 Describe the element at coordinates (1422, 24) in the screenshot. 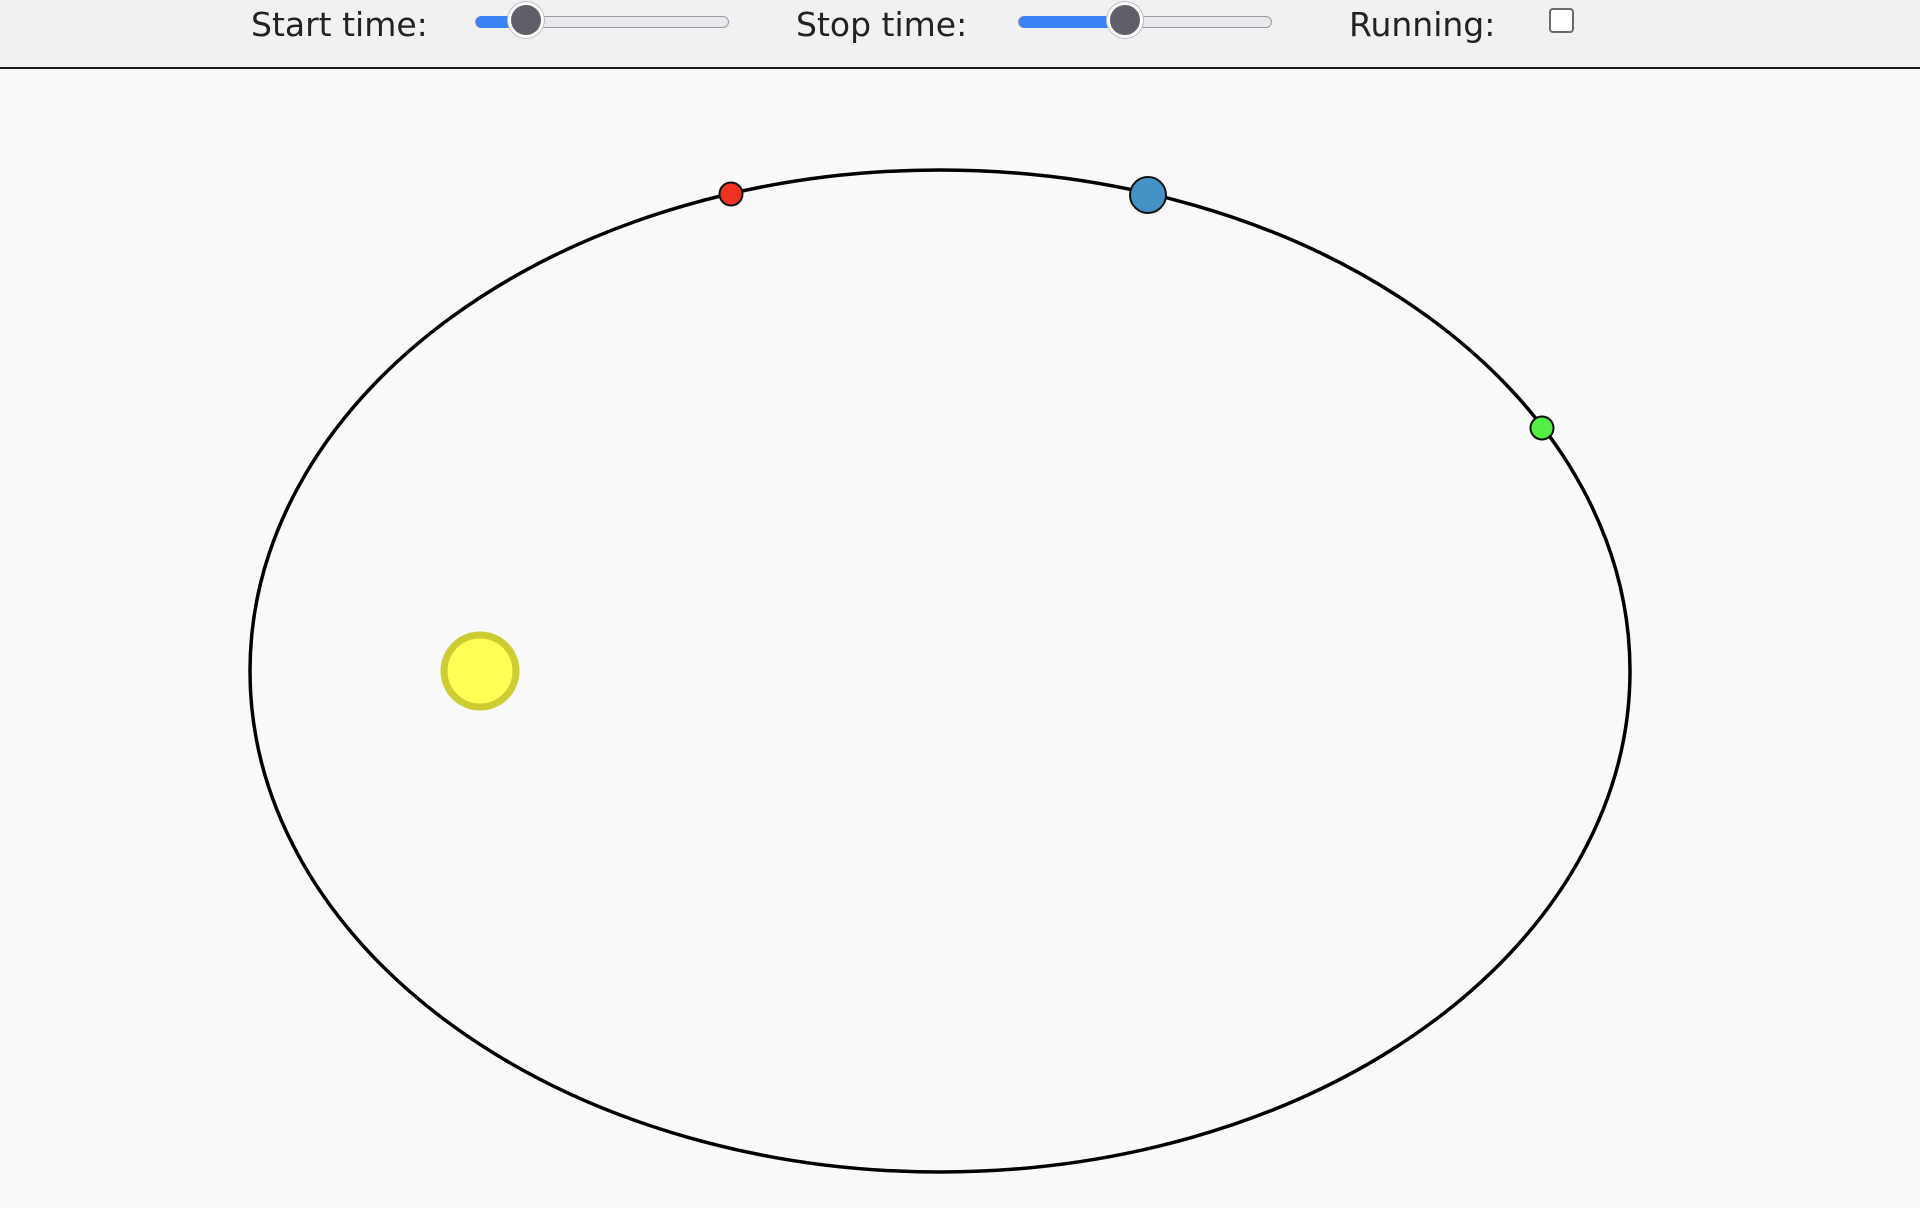

I see `running-label: Running:` at that location.